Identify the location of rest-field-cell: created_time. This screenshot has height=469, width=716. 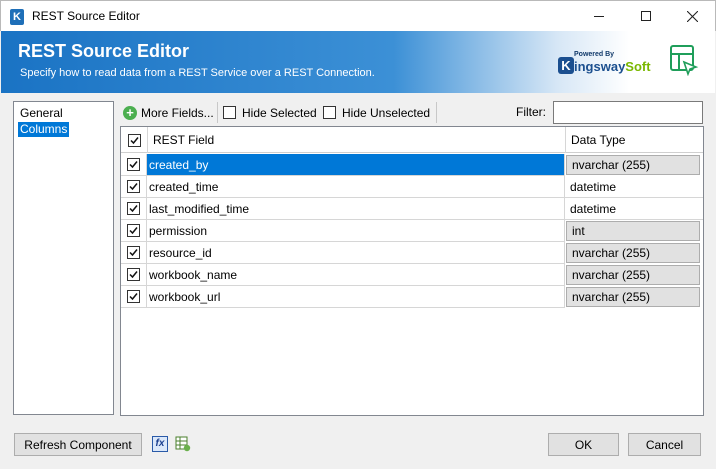
(356, 187).